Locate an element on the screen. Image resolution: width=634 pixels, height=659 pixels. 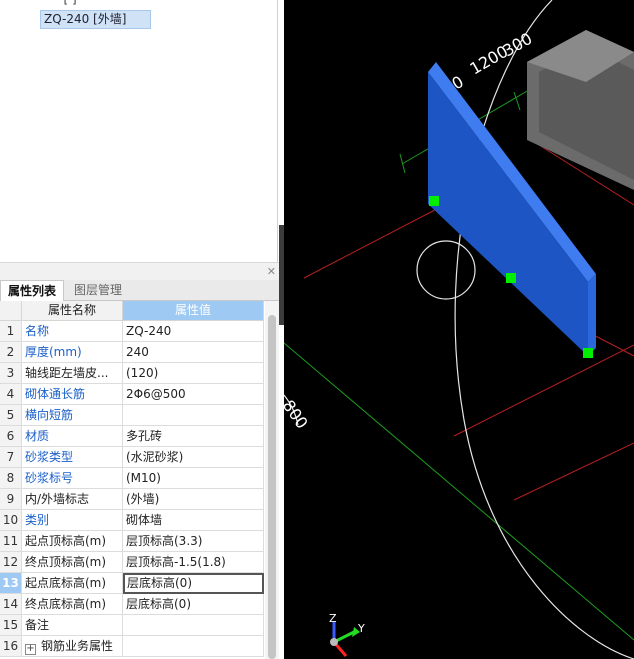
table-row: 12 终点顶标高(m) 层顶标高-1.5(1.8) is located at coordinates (132, 562).